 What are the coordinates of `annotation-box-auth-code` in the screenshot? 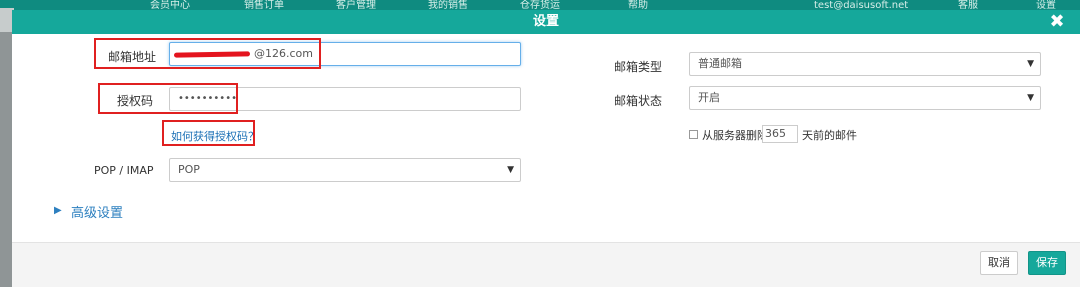 It's located at (168, 98).